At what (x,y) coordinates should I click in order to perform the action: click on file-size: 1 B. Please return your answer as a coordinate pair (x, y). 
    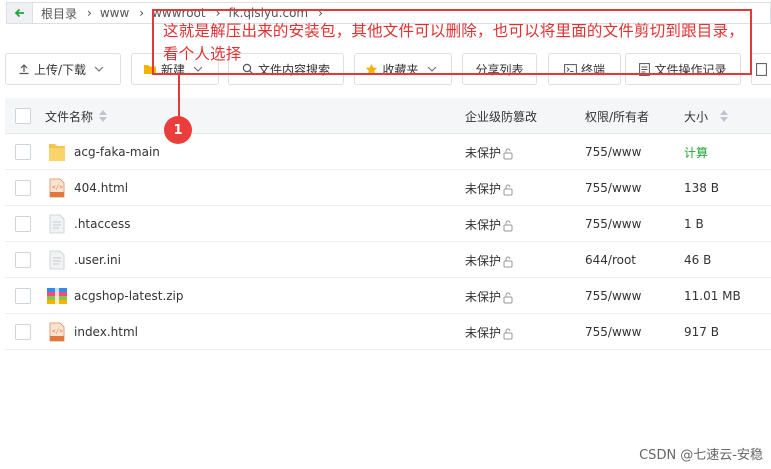
    Looking at the image, I should click on (694, 224).